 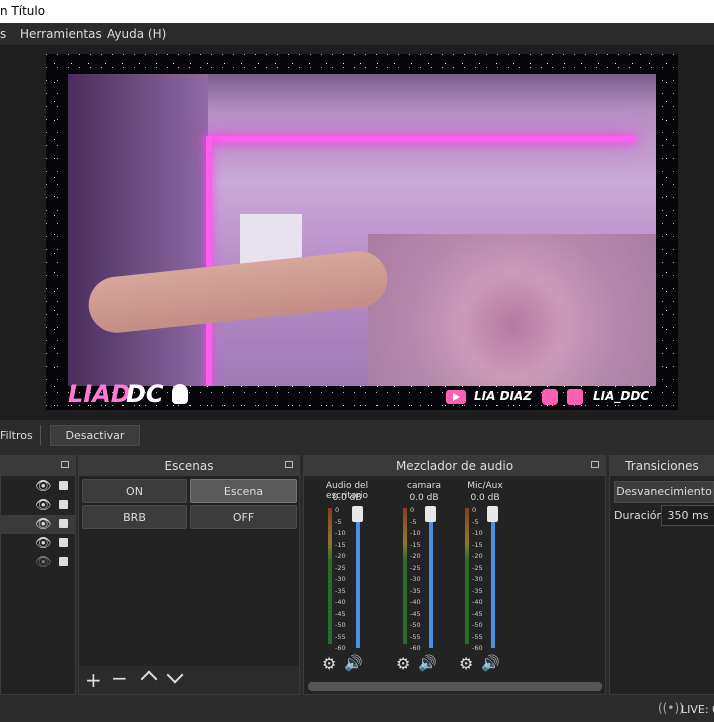 What do you see at coordinates (337, 510) in the screenshot?
I see `meter-tick-label: 0` at bounding box center [337, 510].